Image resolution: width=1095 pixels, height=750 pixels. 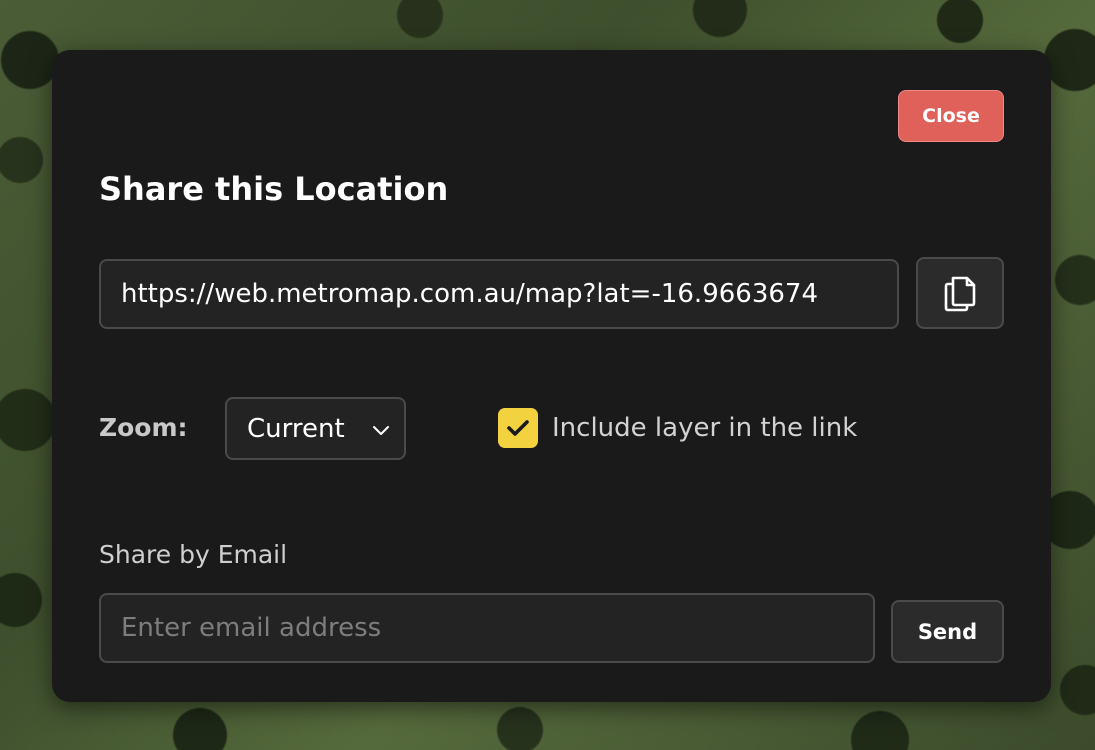 I want to click on share-by-email-label: Share by Email, so click(x=193, y=554).